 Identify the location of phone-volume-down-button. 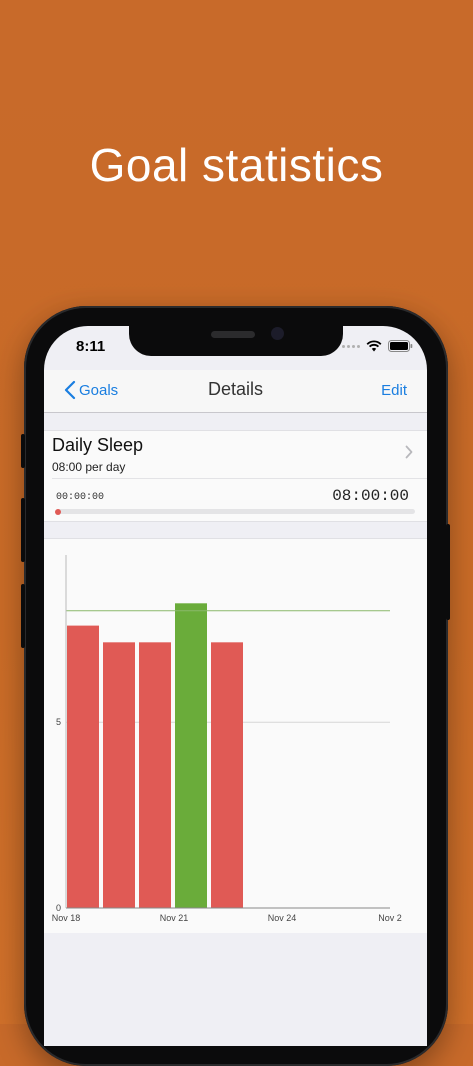
(23, 616).